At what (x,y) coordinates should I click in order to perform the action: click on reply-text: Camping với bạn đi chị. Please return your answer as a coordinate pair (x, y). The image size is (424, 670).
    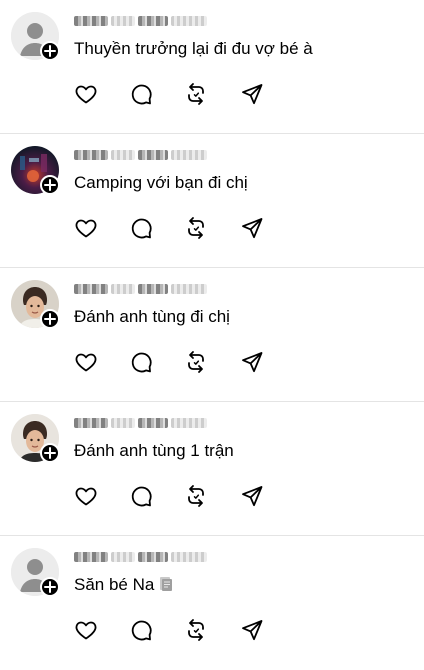
    Looking at the image, I should click on (161, 183).